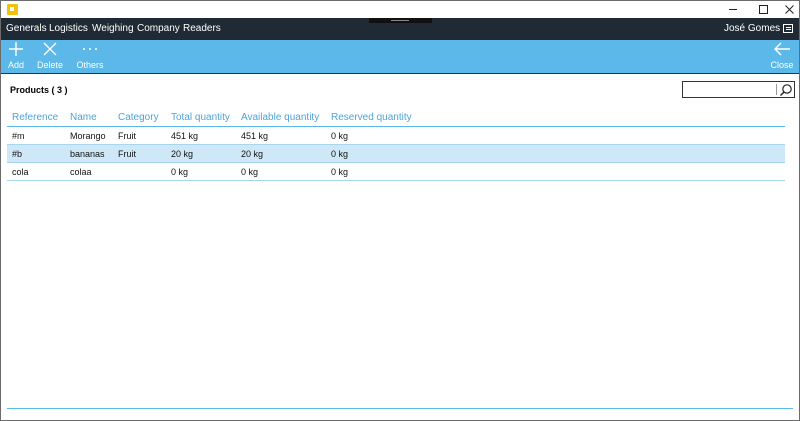  What do you see at coordinates (371, 117) in the screenshot?
I see `column-reserved-quantity: Reserved quantity` at bounding box center [371, 117].